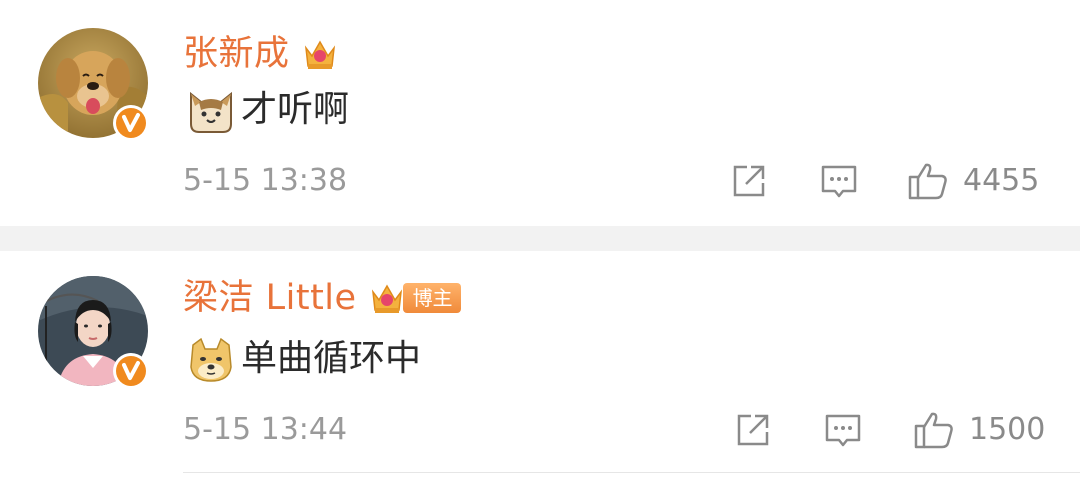 Image resolution: width=1080 pixels, height=487 pixels. Describe the element at coordinates (331, 358) in the screenshot. I see `comment-text: 单曲循环中` at that location.